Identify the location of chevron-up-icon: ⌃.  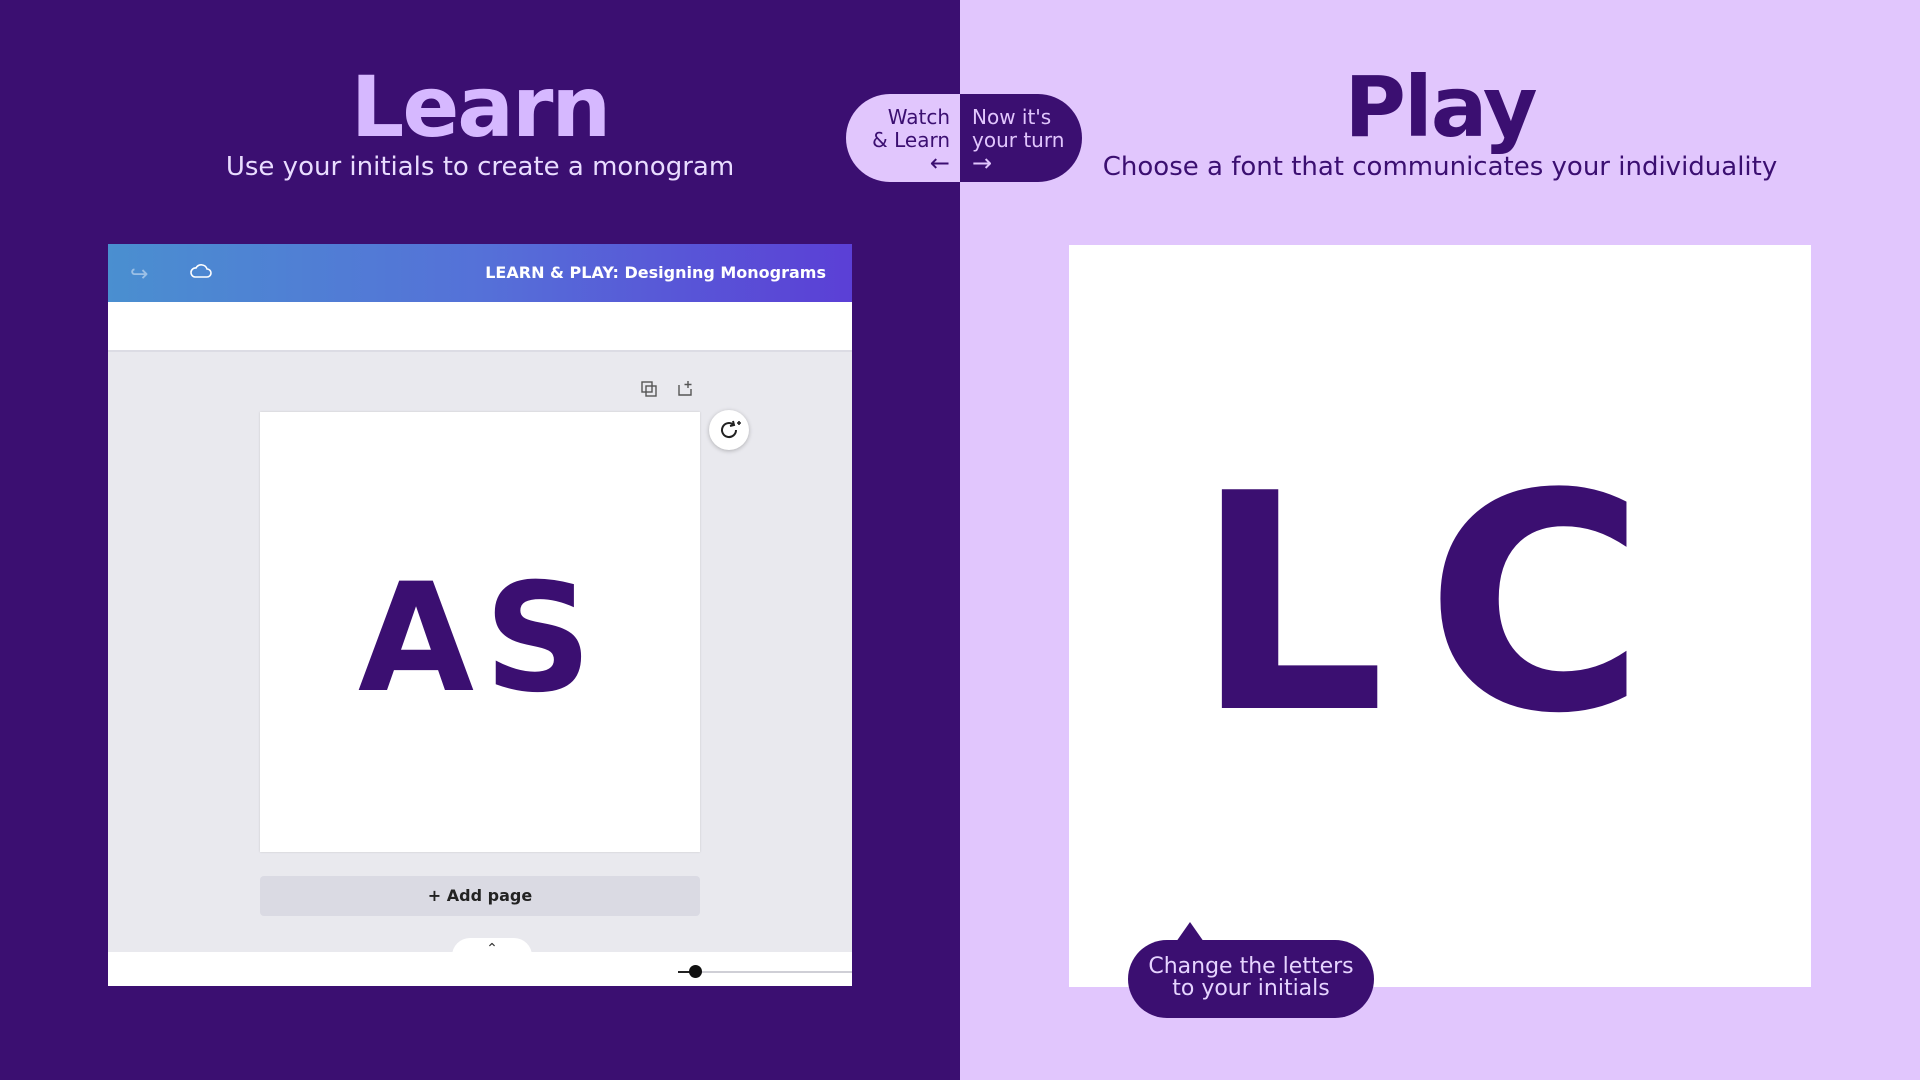
(492, 947).